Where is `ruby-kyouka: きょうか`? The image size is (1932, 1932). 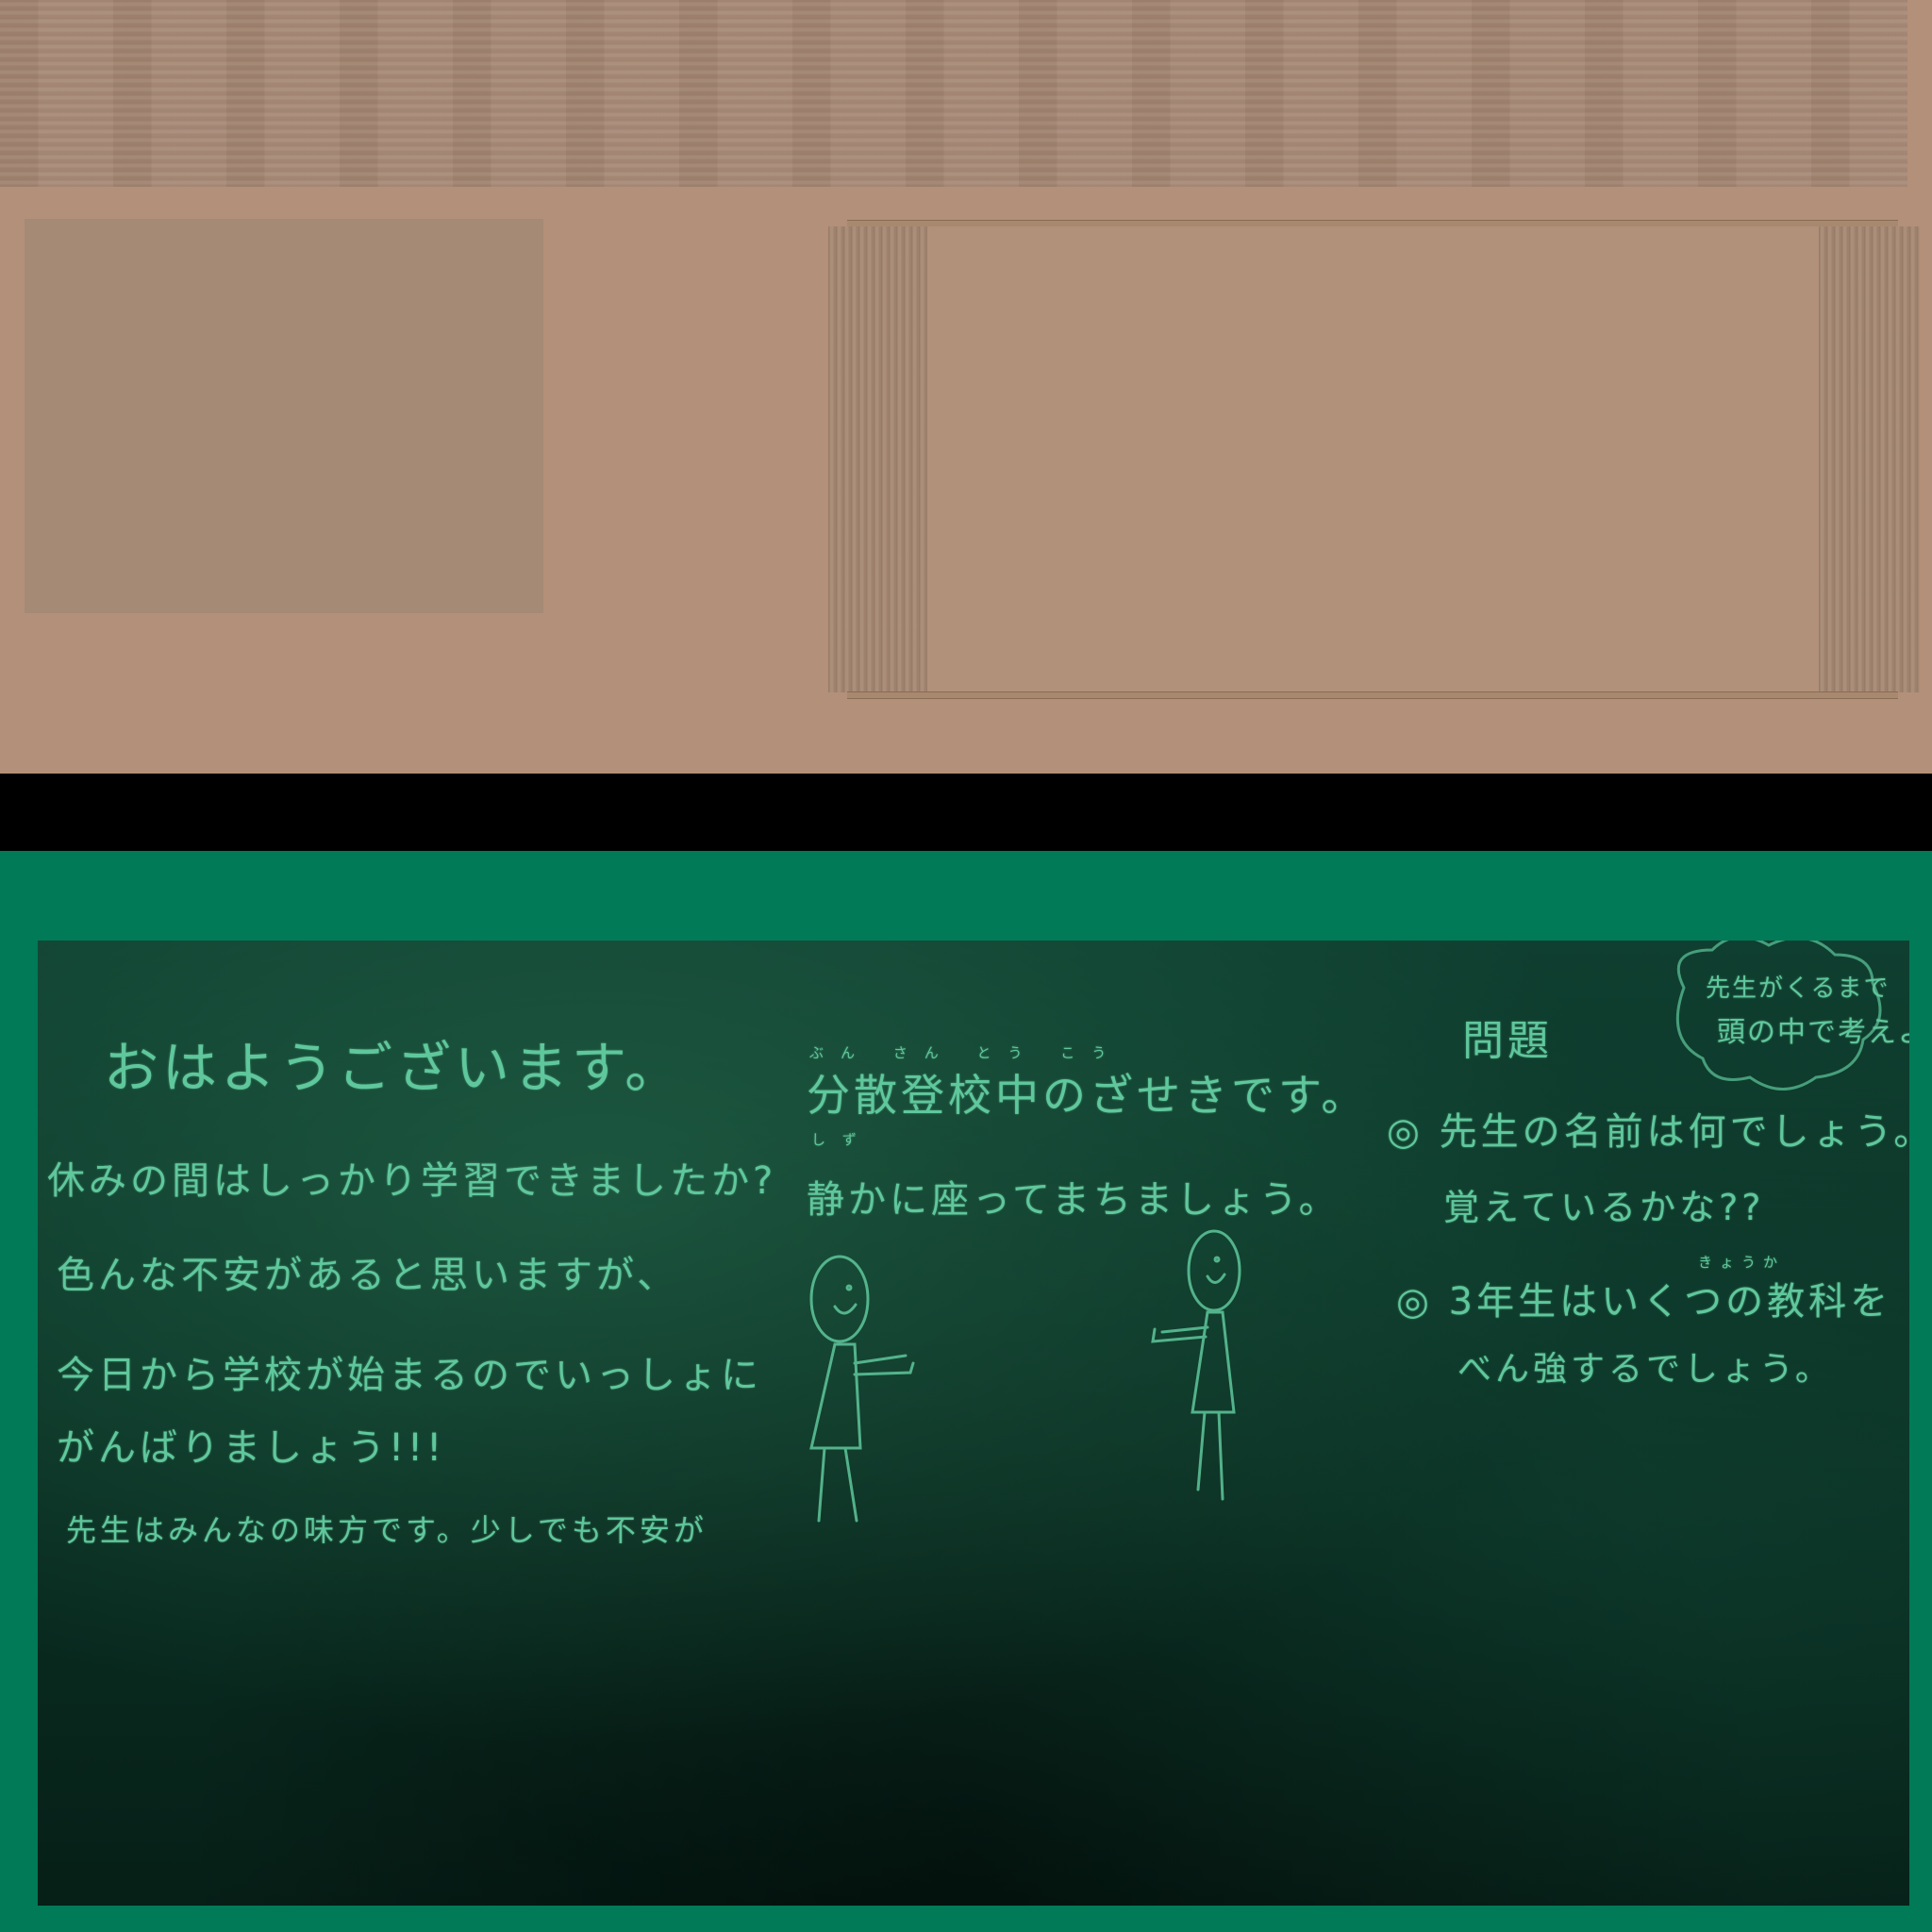 ruby-kyouka: きょうか is located at coordinates (1742, 1263).